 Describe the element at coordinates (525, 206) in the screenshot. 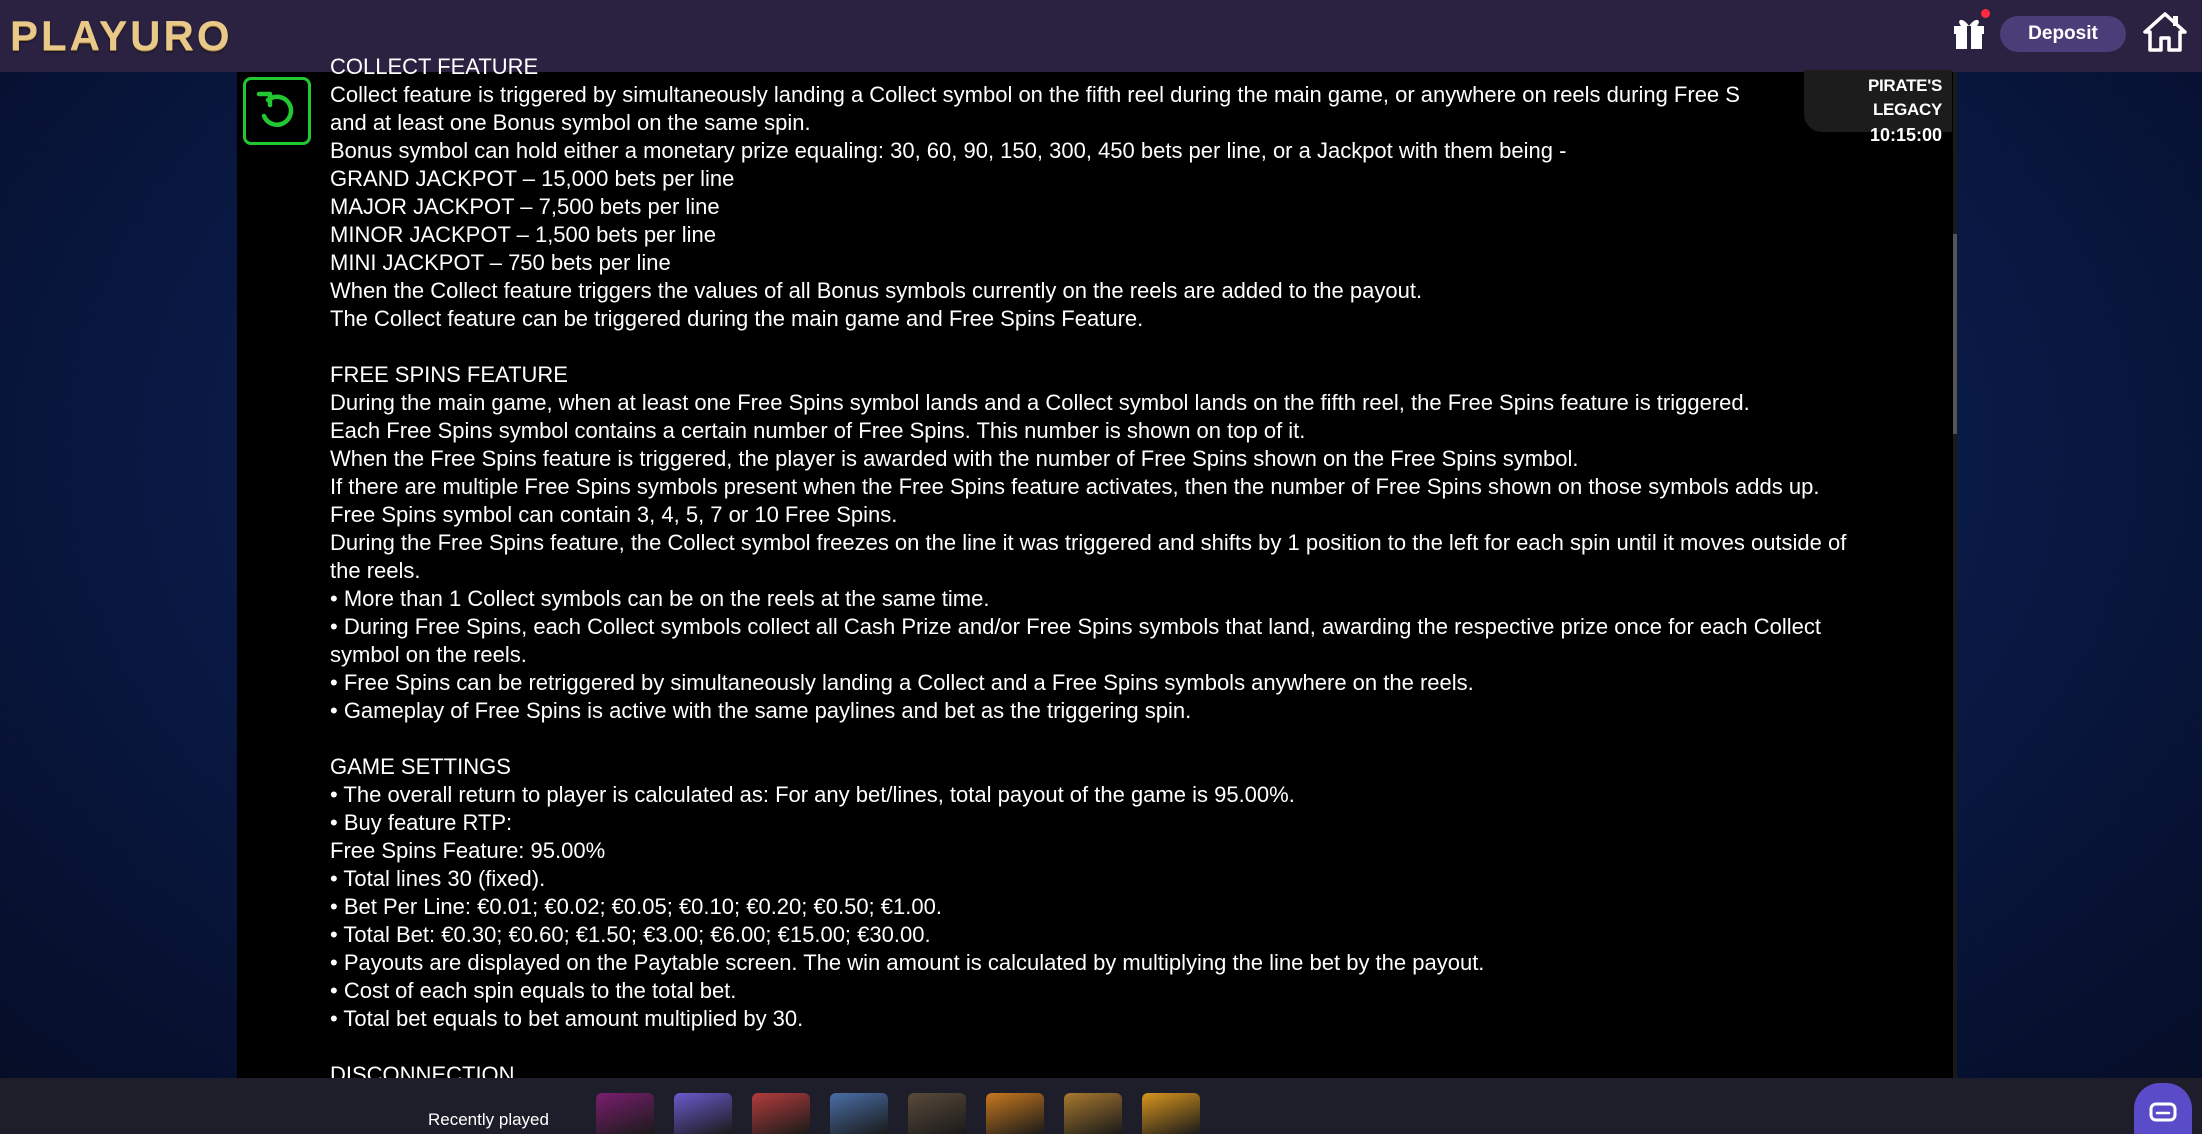

I see `rule-text-line: MAJOR JACKPOT – 7,500 bets per line` at that location.